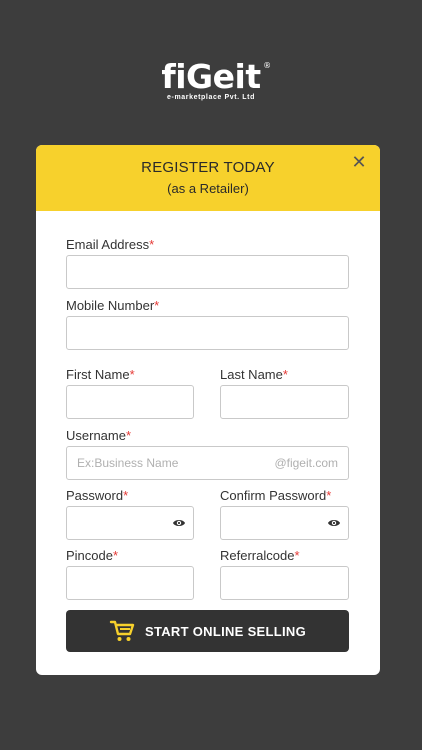  I want to click on first-name-label: First Name*, so click(100, 374).